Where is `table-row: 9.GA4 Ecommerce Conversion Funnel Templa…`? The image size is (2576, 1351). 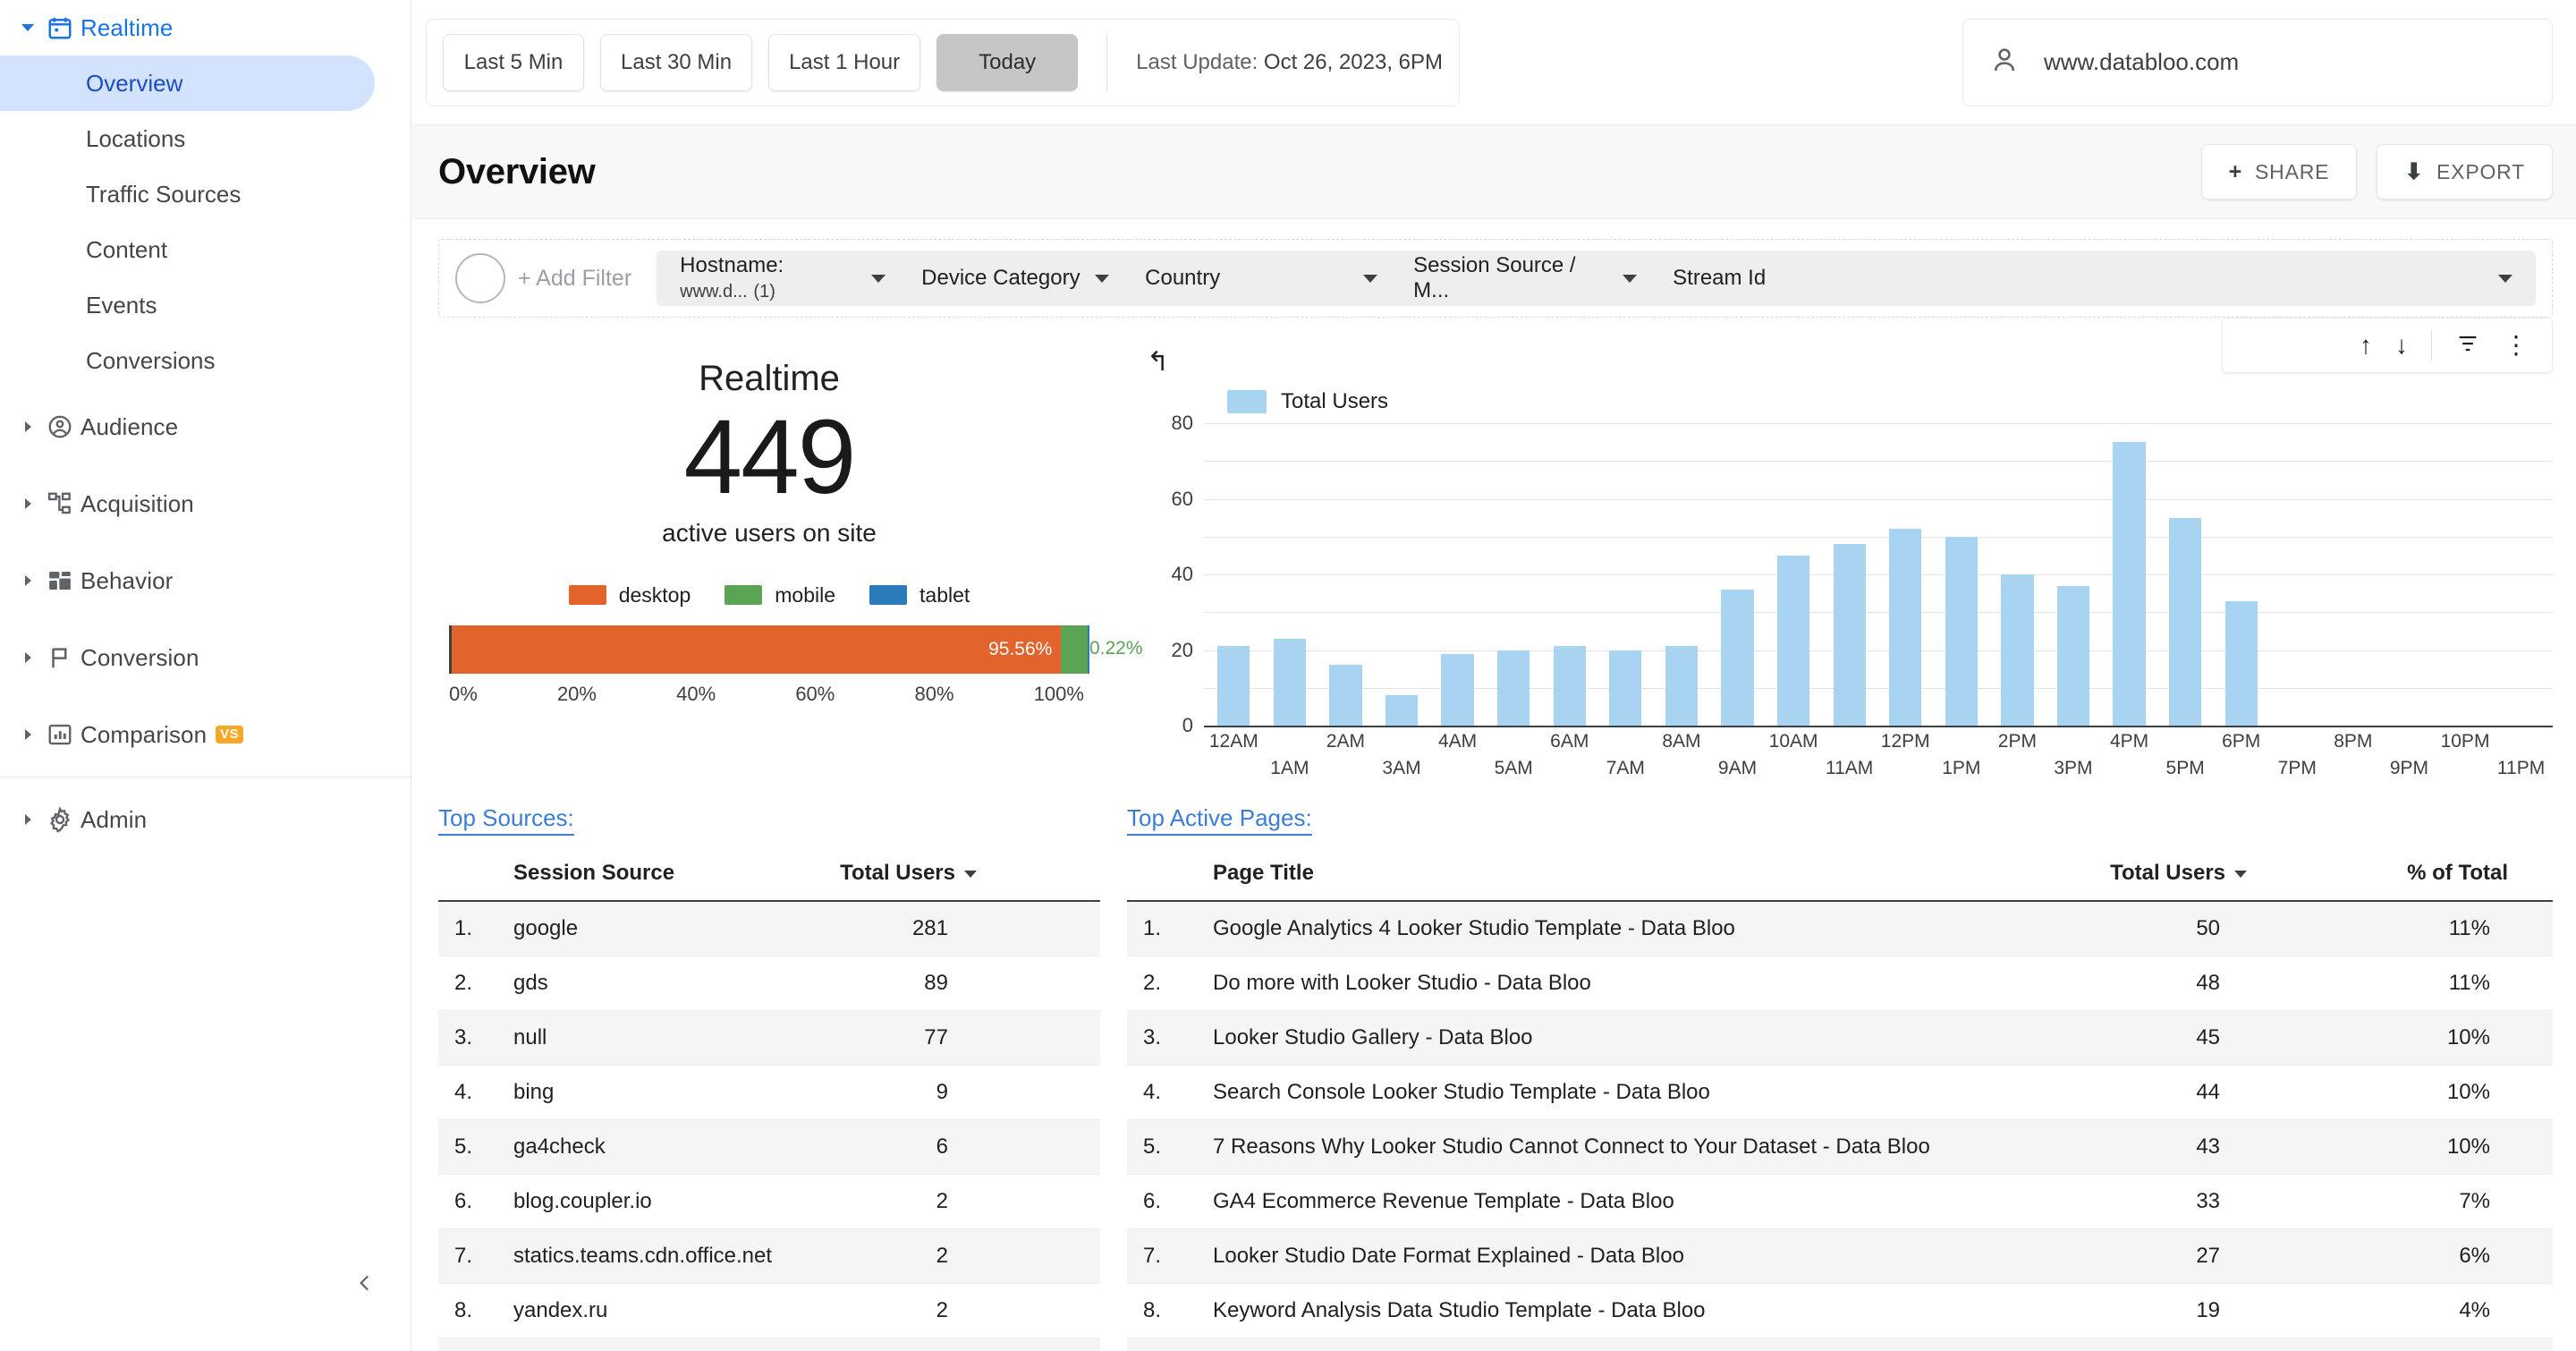
table-row: 9.GA4 Ecommerce Conversion Funnel Templa… is located at coordinates (1840, 1344).